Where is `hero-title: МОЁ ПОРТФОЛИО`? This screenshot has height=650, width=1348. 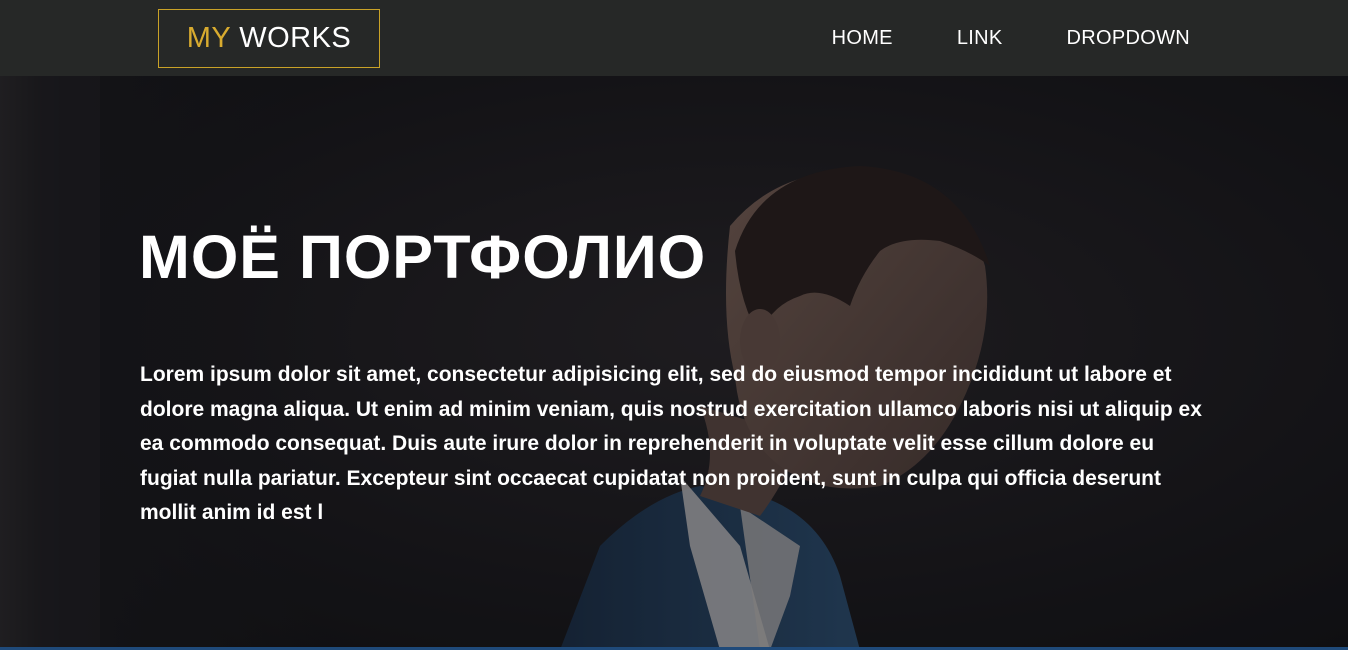
hero-title: МОЁ ПОРТФОЛИО is located at coordinates (423, 257).